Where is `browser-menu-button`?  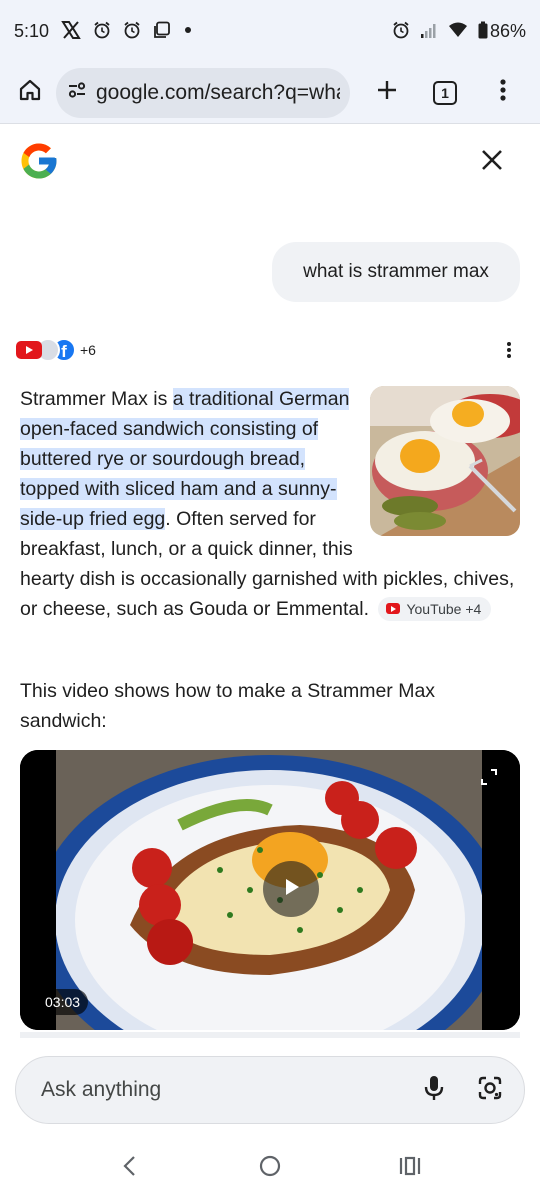
browser-menu-button is located at coordinates (503, 93).